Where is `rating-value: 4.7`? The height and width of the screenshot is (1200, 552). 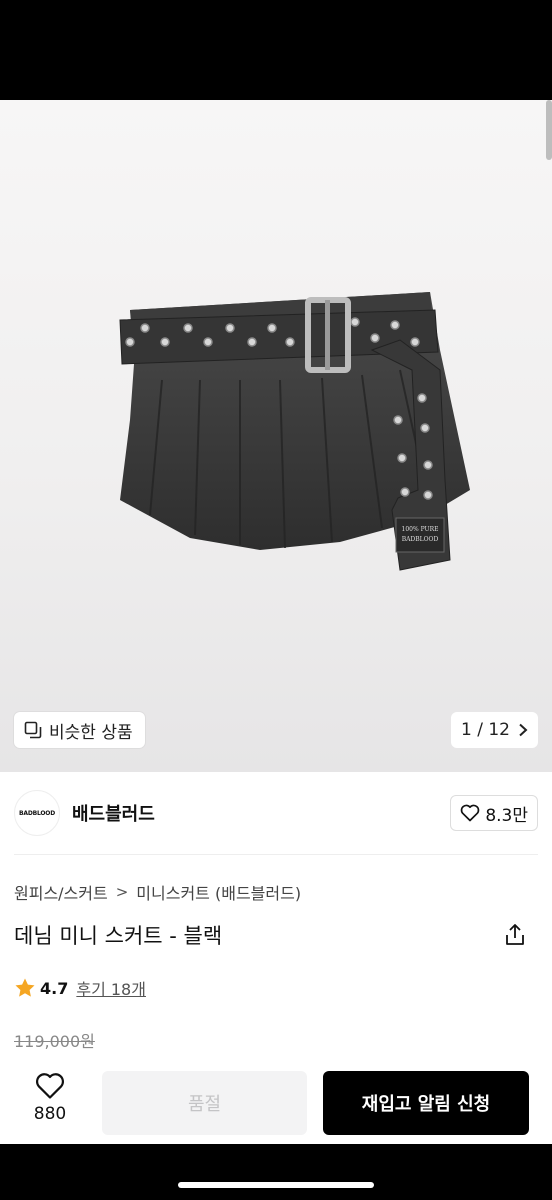 rating-value: 4.7 is located at coordinates (54, 988).